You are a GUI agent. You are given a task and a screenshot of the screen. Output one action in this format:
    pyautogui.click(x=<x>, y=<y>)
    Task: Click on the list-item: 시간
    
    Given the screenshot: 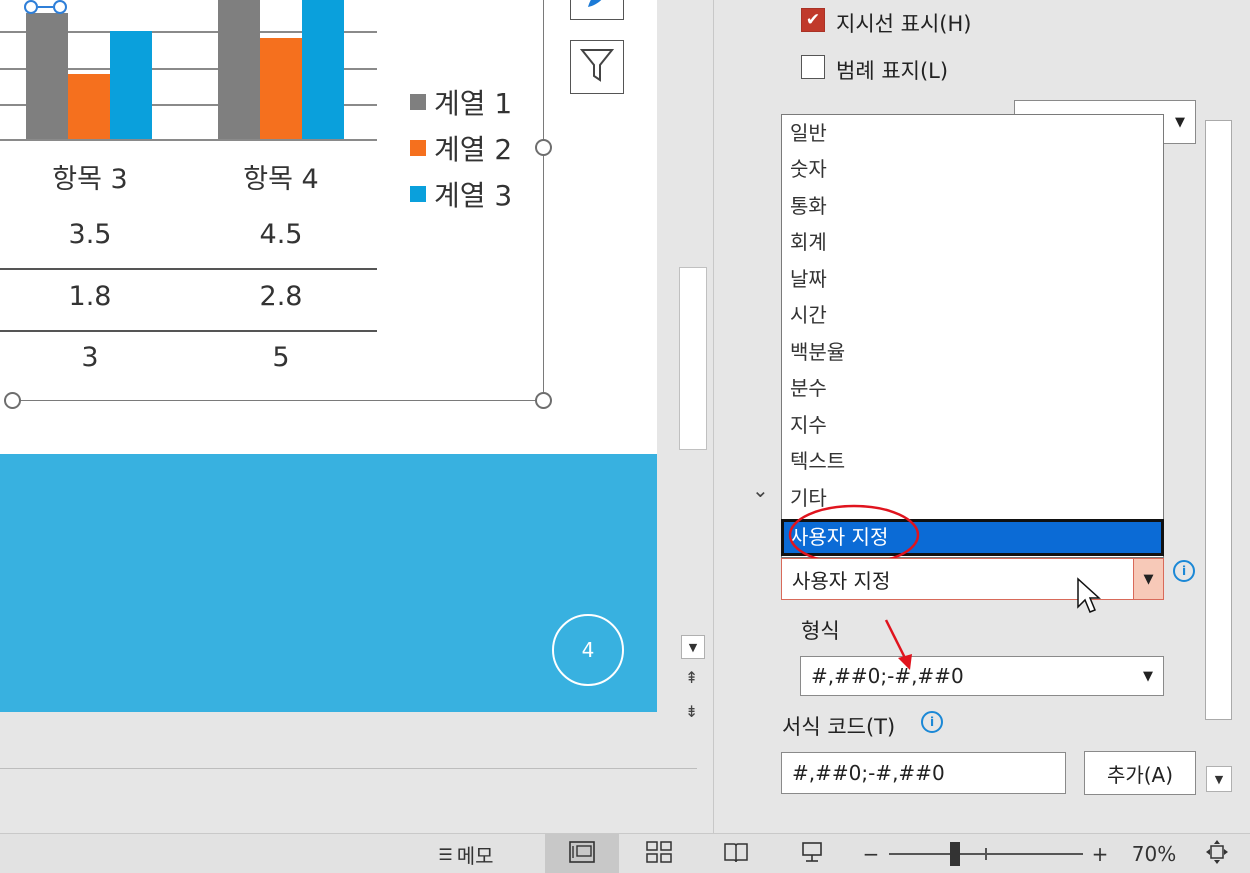 What is the action you would take?
    pyautogui.click(x=808, y=315)
    